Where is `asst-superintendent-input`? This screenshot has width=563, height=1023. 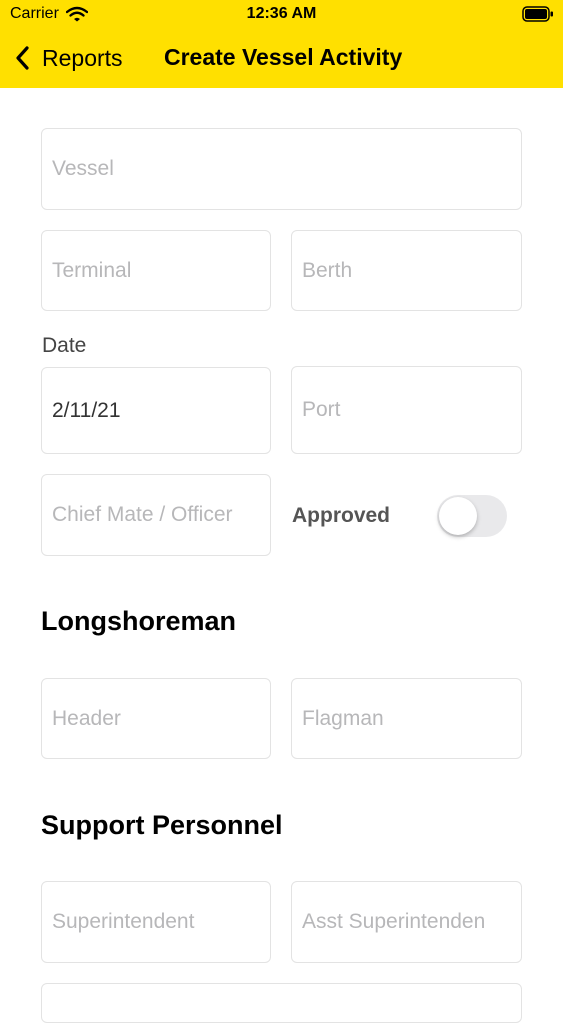 asst-superintendent-input is located at coordinates (406, 922).